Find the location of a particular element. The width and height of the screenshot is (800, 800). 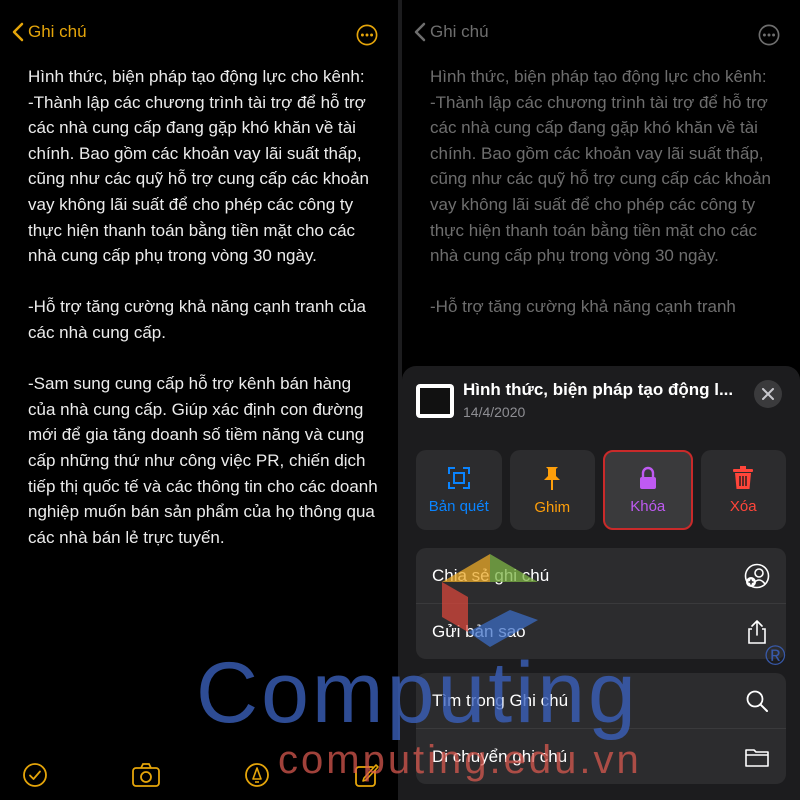

send-copy-row: Gửi bản sao is located at coordinates (601, 631).